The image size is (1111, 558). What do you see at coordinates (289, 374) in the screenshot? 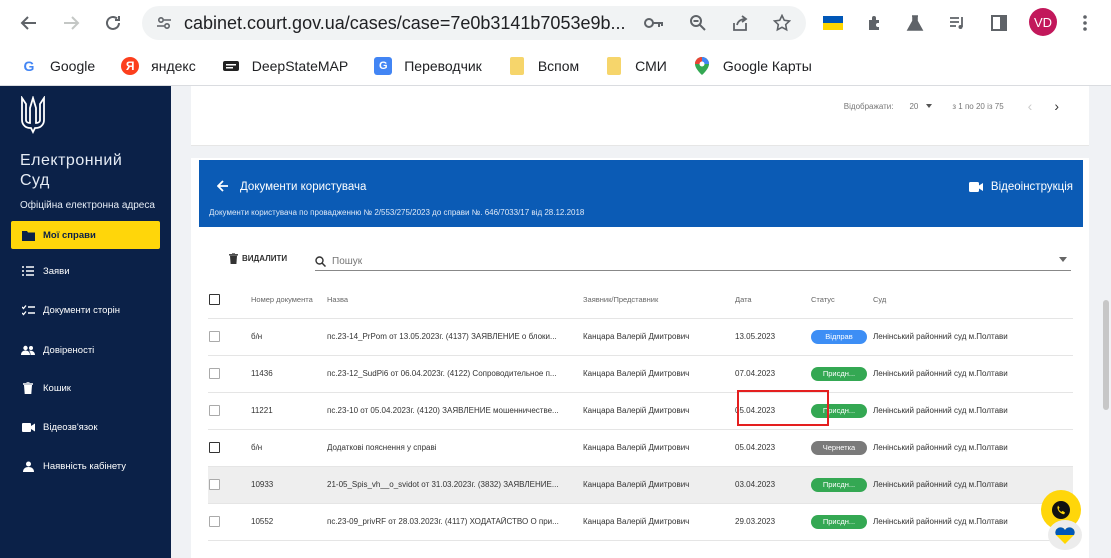
I see `doc-number: 11436` at bounding box center [289, 374].